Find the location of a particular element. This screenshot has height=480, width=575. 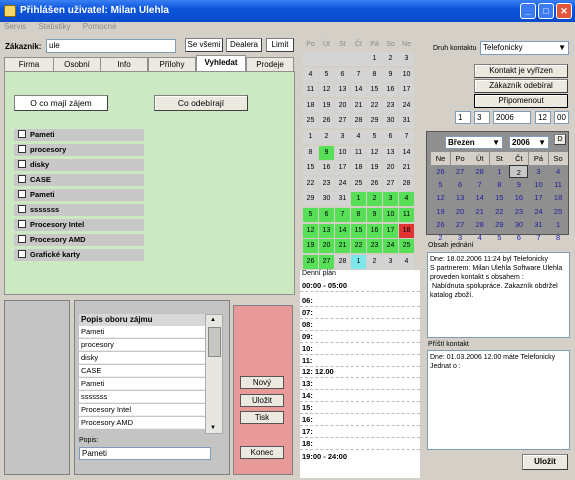

list-item: Procesory AMD is located at coordinates (142, 423).